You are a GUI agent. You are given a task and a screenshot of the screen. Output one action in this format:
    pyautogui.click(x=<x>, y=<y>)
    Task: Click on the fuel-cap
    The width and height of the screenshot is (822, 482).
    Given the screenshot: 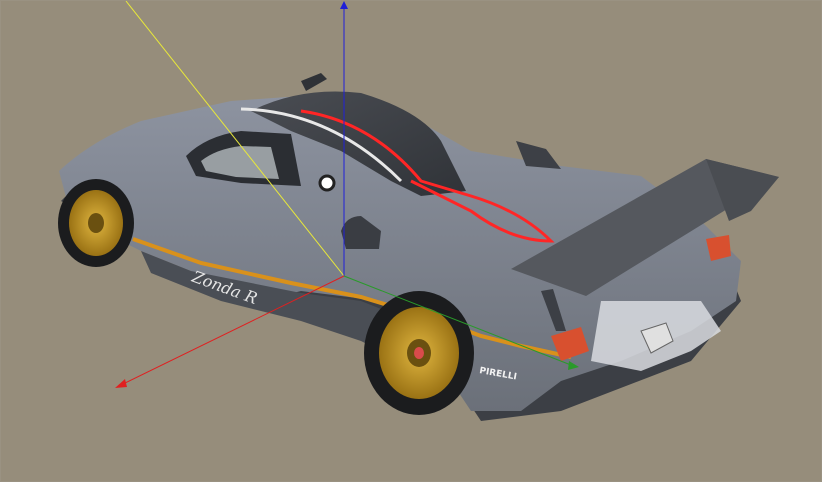 What is the action you would take?
    pyautogui.click(x=327, y=183)
    